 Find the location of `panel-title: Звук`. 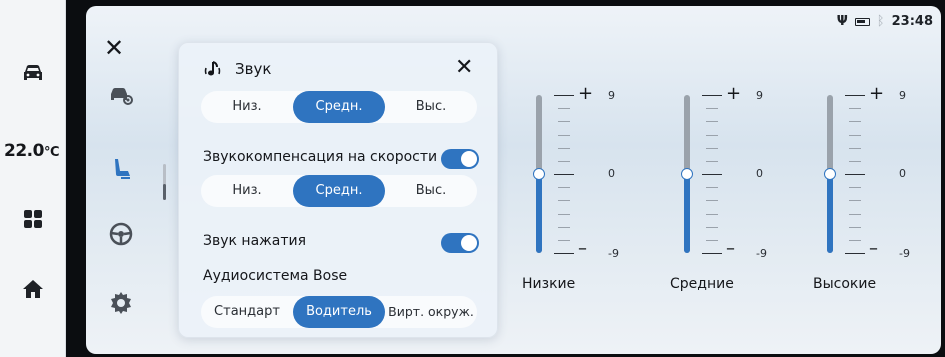

panel-title: Звук is located at coordinates (253, 69).